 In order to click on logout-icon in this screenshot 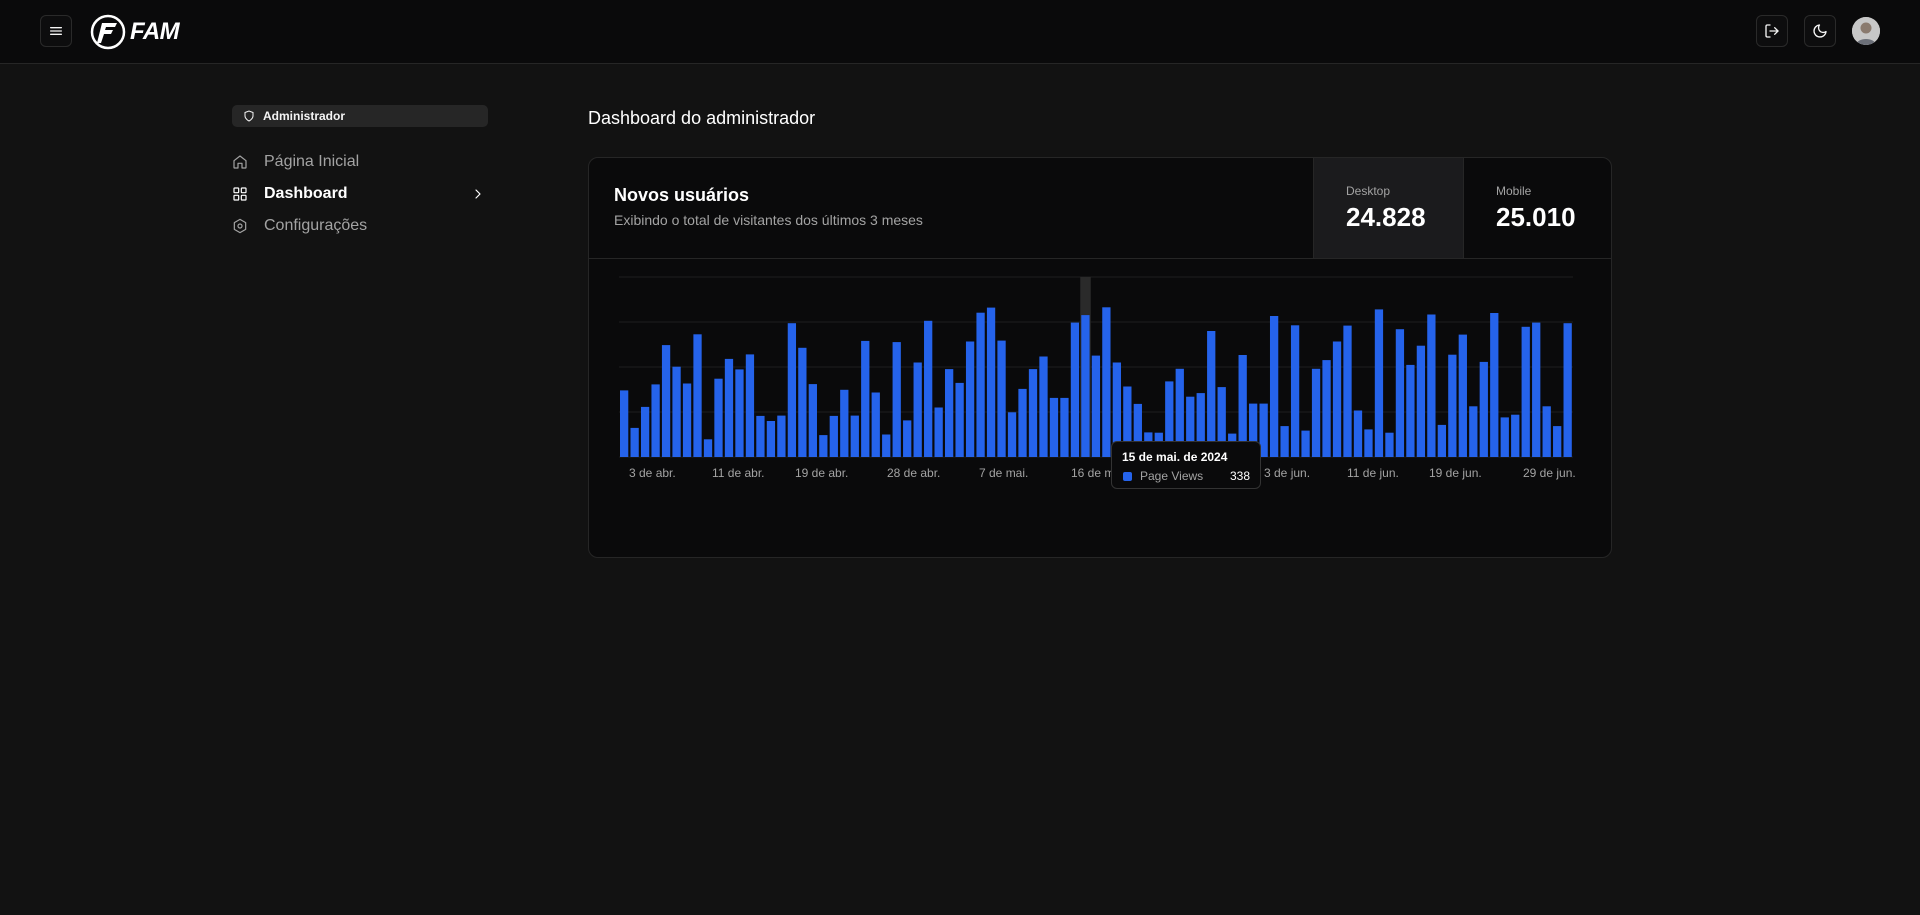, I will do `click(1772, 31)`.